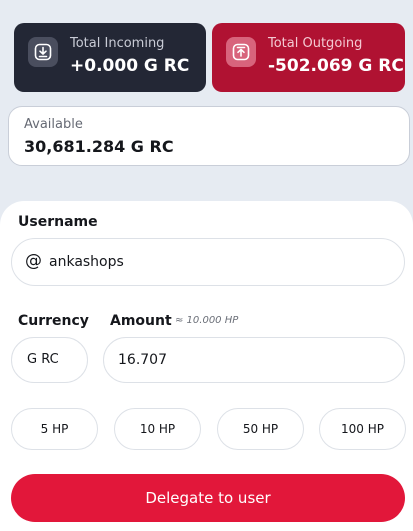  Describe the element at coordinates (86, 262) in the screenshot. I see `username-value: ankashops` at that location.